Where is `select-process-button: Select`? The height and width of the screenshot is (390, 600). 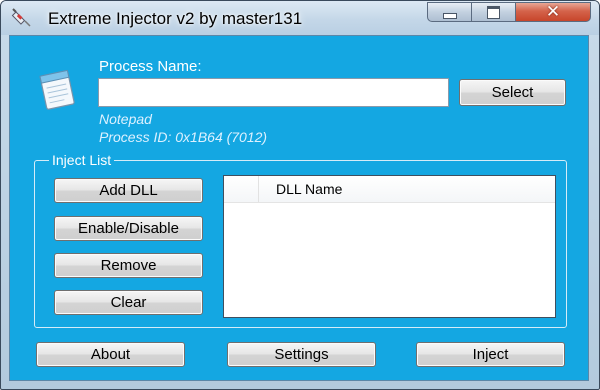 select-process-button: Select is located at coordinates (512, 92).